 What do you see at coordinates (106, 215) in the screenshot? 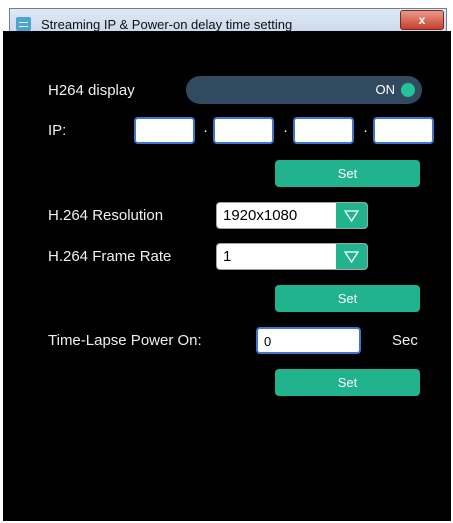
I see `resolution-label: H.264 Resolution` at bounding box center [106, 215].